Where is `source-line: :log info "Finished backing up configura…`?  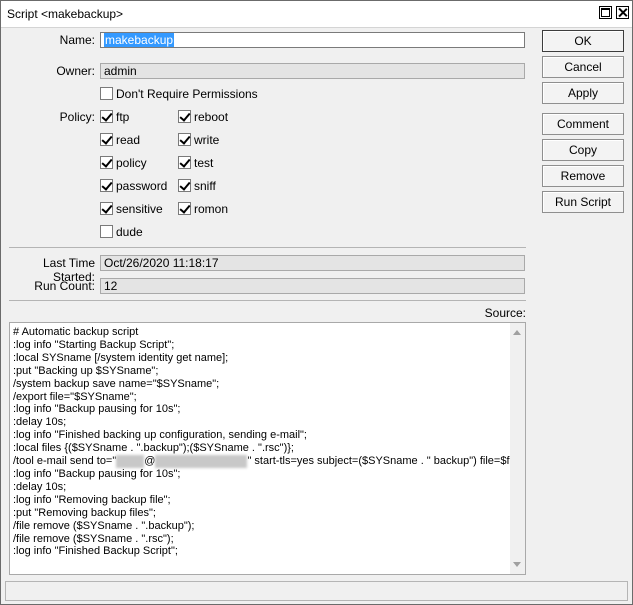
source-line: :log info "Finished backing up configura… is located at coordinates (160, 435).